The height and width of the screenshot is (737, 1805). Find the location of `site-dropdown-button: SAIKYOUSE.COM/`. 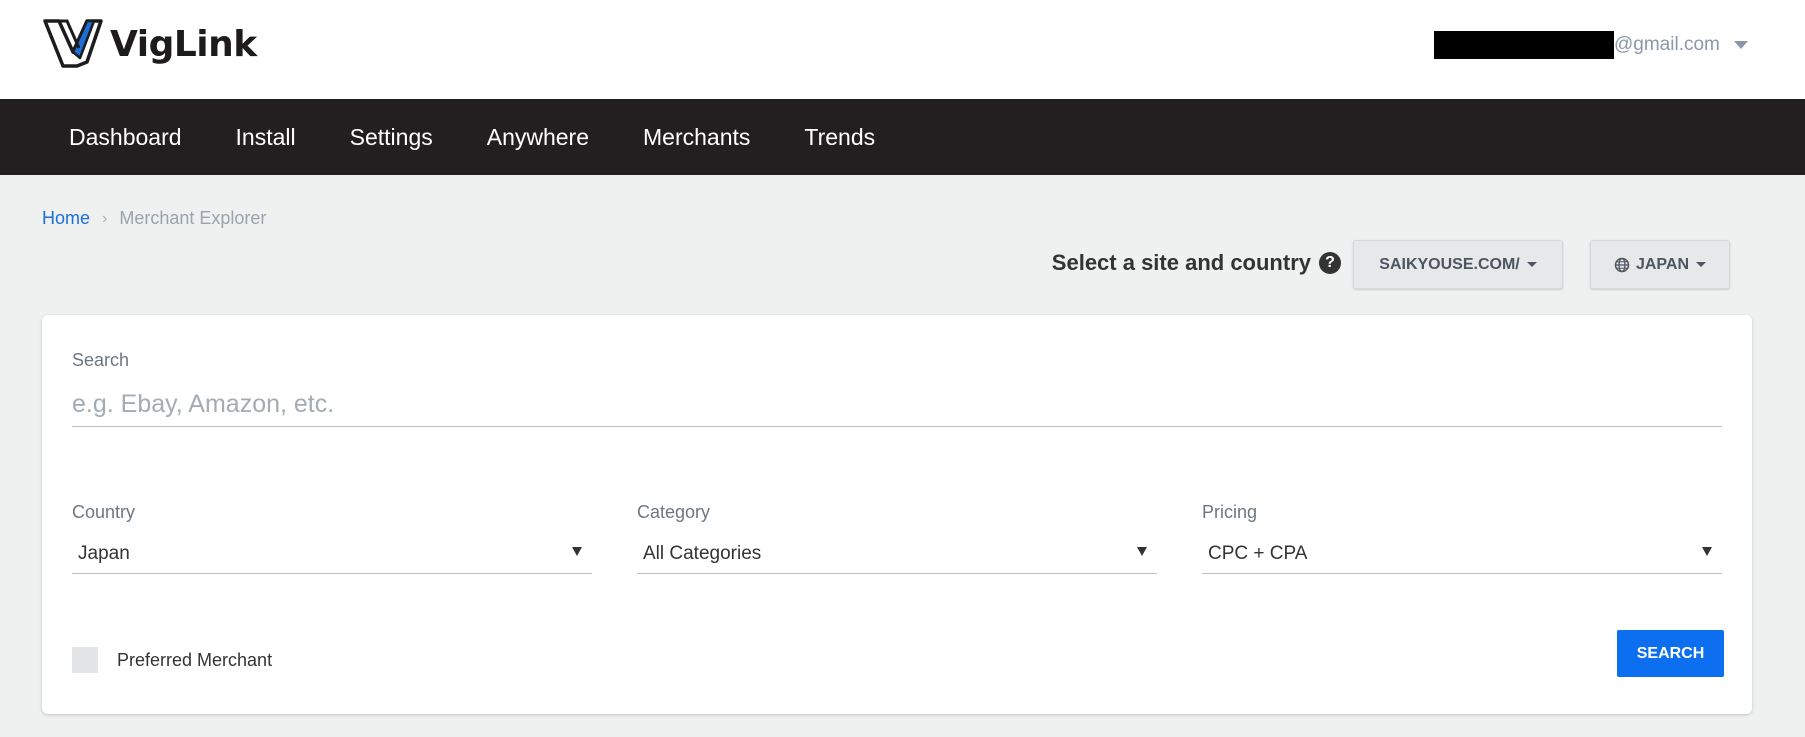

site-dropdown-button: SAIKYOUSE.COM/ is located at coordinates (1458, 264).